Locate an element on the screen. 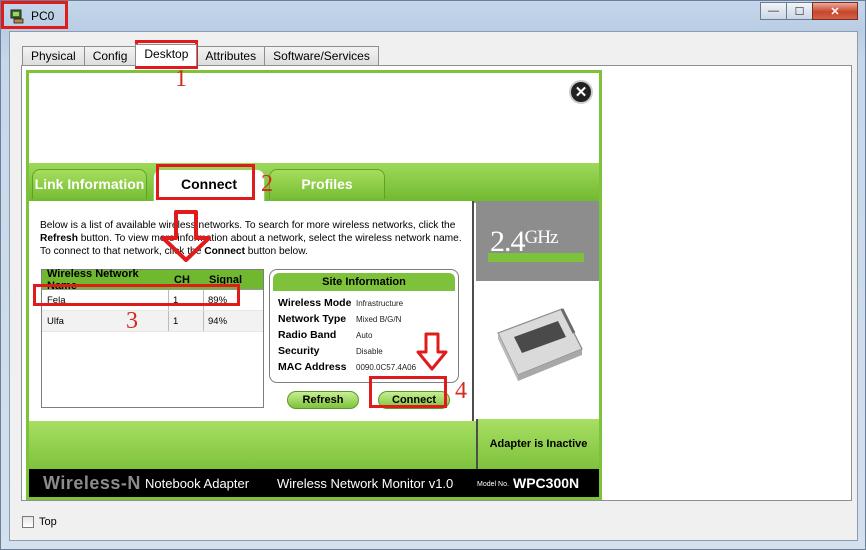  annotation-box-network-row is located at coordinates (136, 295).